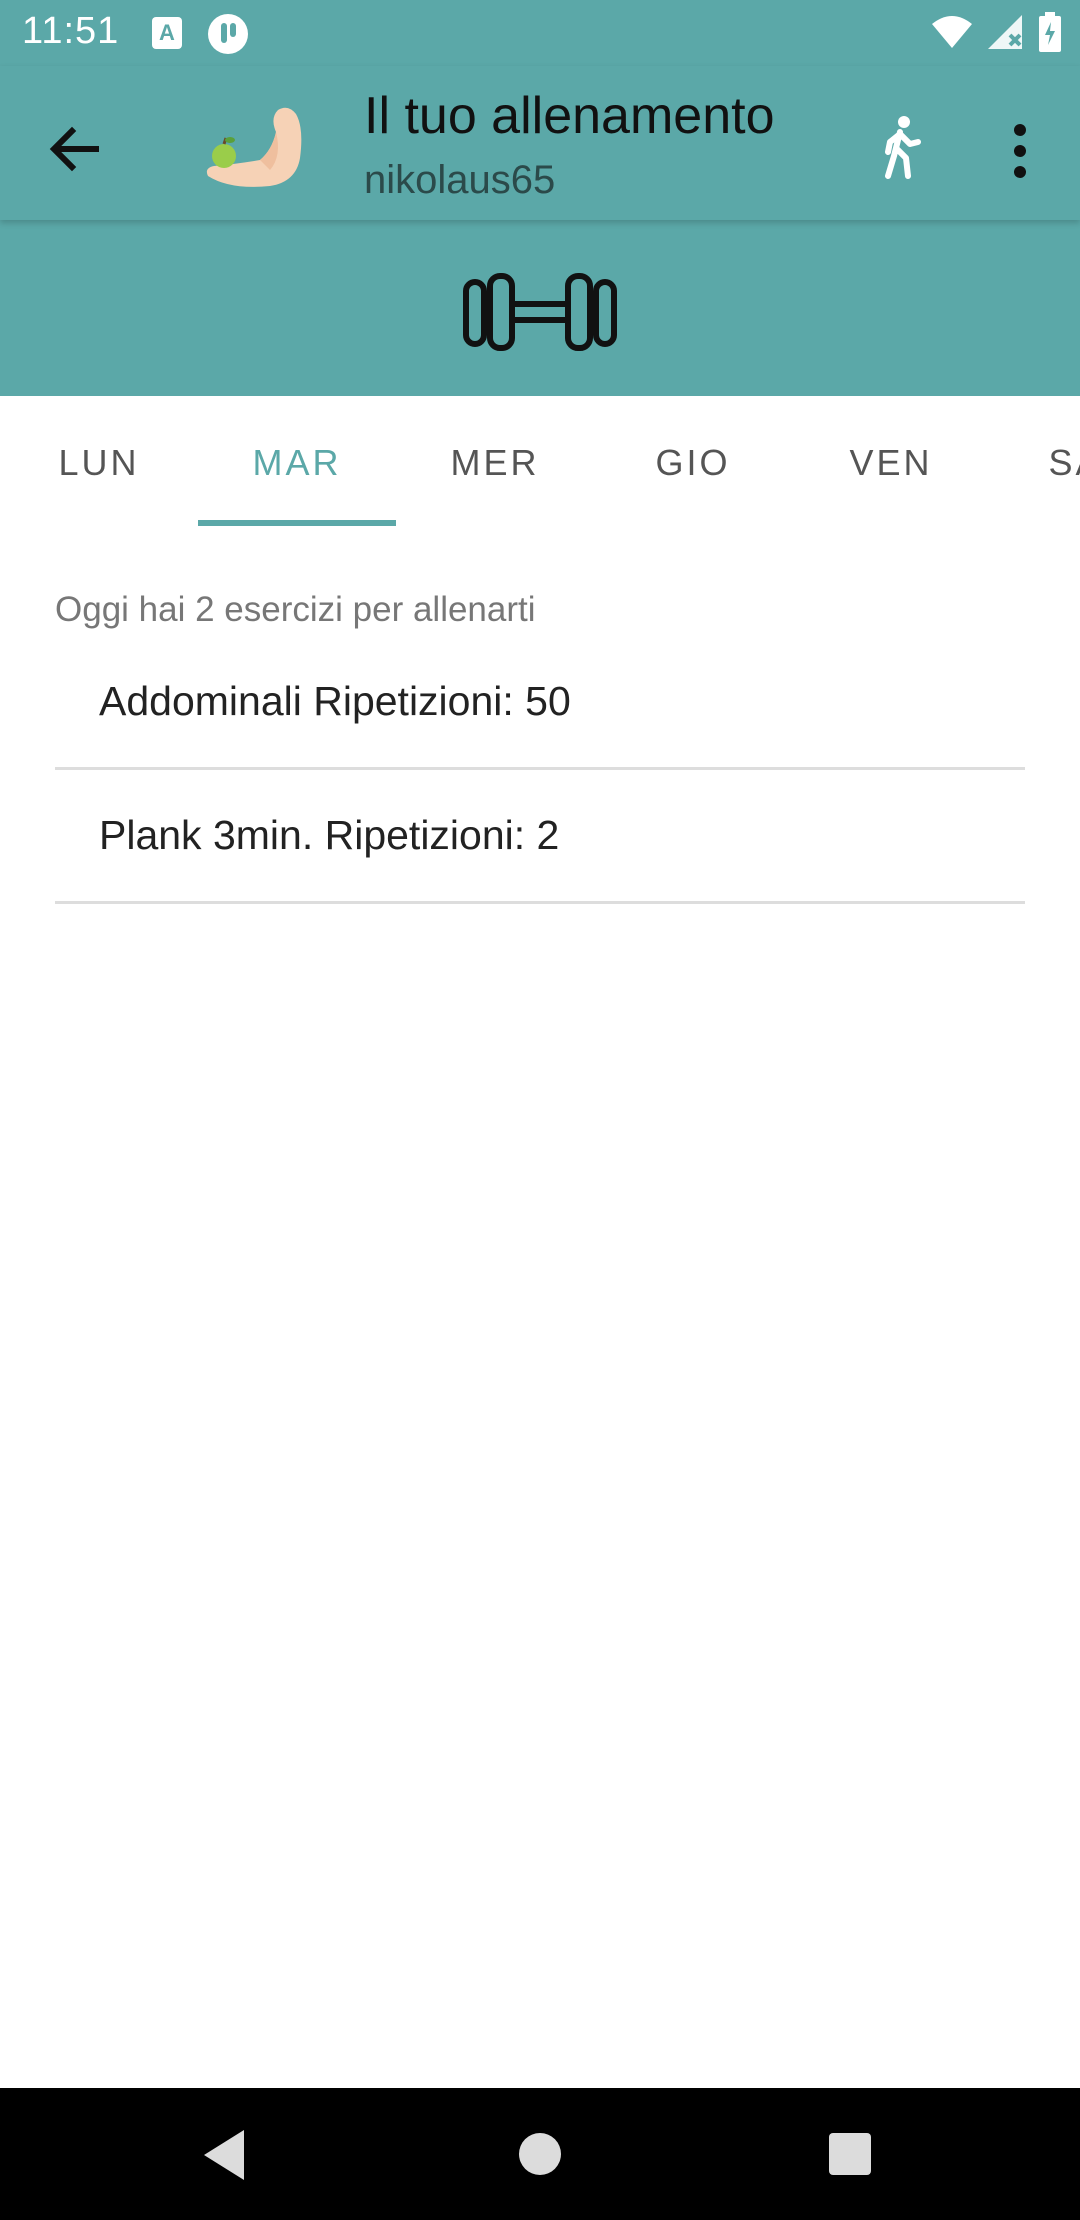  I want to click on day-tabs: LUN MAR MER GIO VEN SAB, so click(540, 463).